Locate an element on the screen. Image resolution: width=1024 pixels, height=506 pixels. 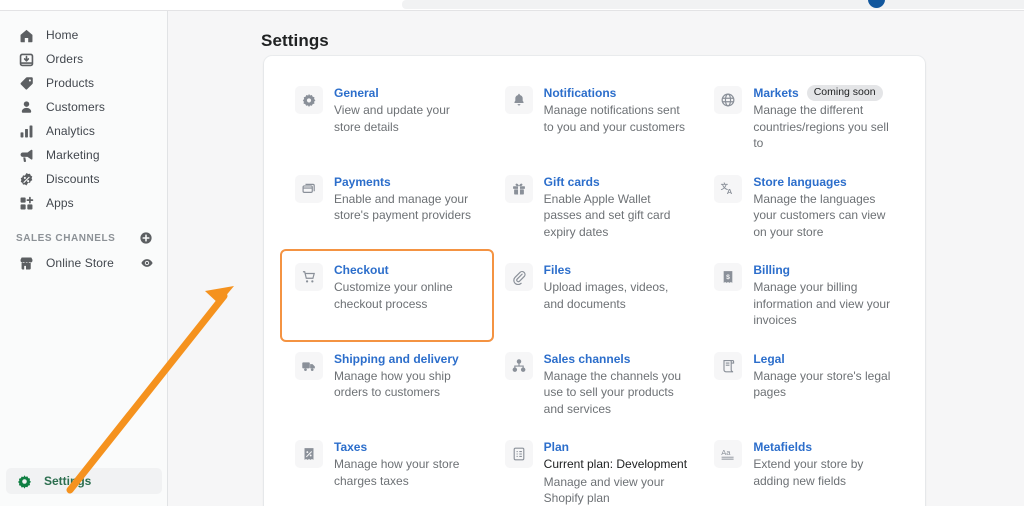
sales-channels-section-header: SALES CHANNELS is located at coordinates (84, 238).